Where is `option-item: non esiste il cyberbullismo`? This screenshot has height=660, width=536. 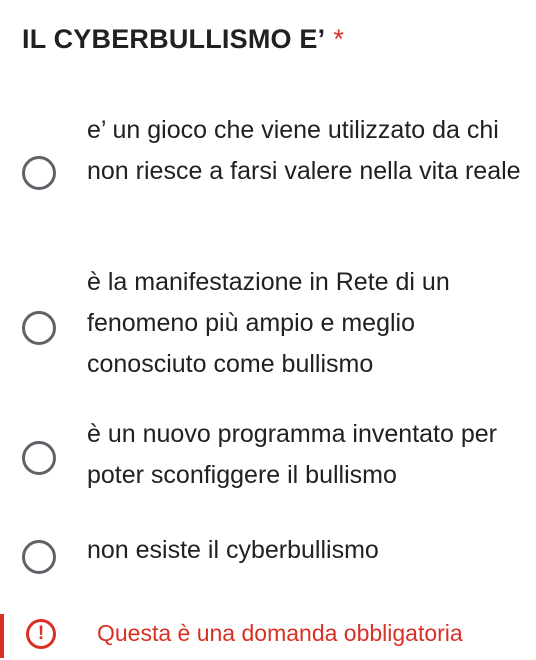
option-item: non esiste il cyberbullismo is located at coordinates (268, 555).